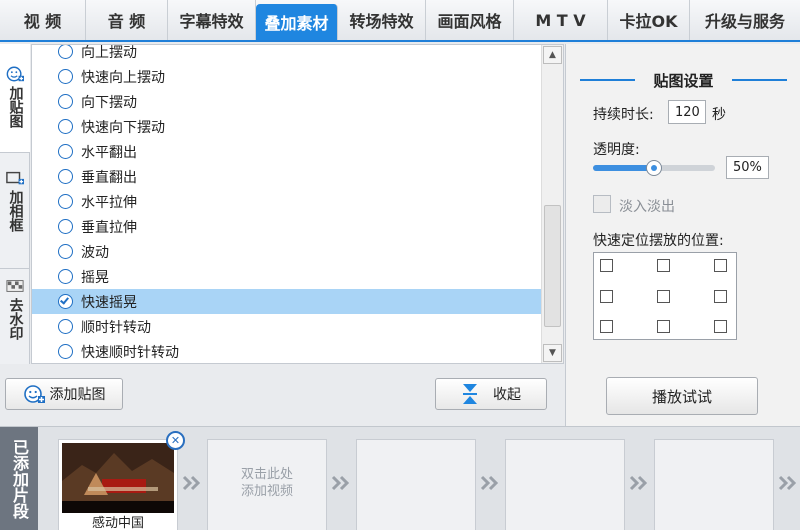 This screenshot has width=800, height=530. Describe the element at coordinates (720, 265) in the screenshot. I see `position-top-right` at that location.